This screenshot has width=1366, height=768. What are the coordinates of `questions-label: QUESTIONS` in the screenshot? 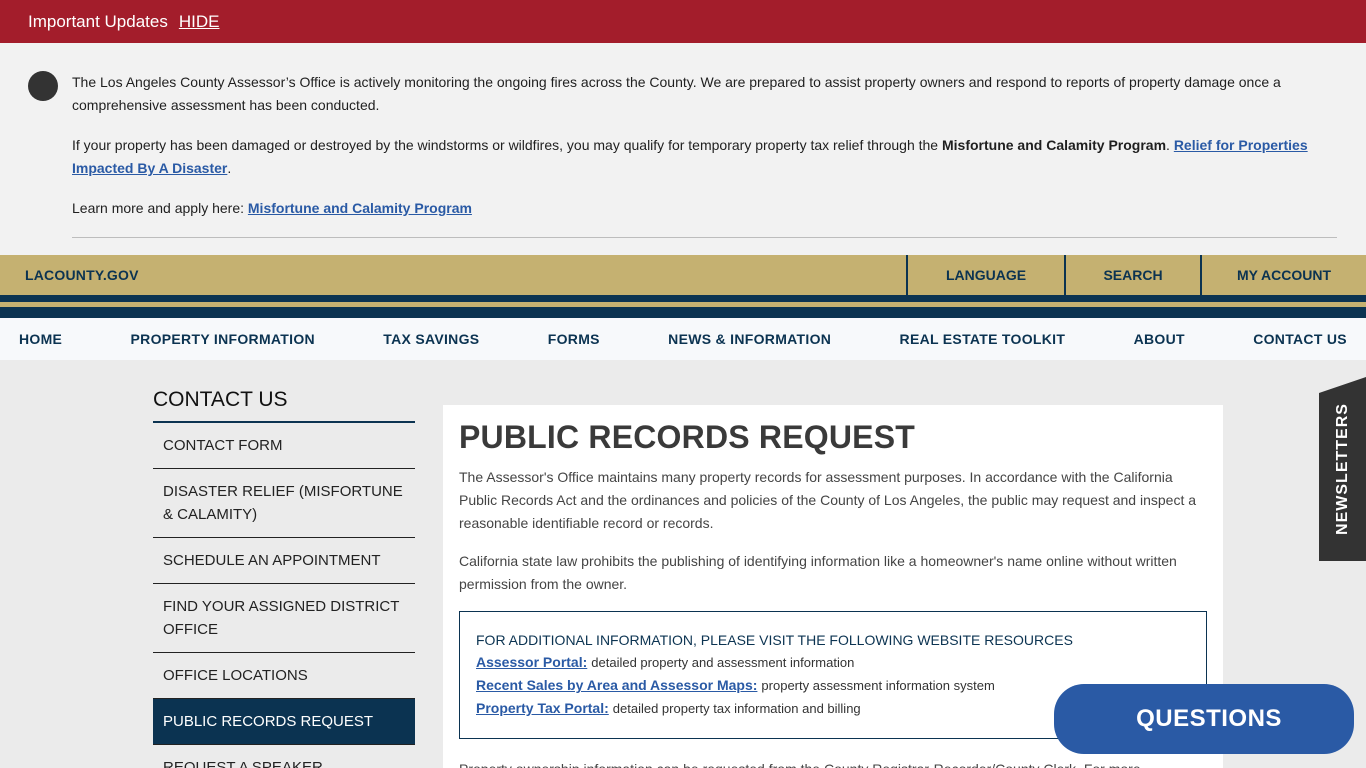 It's located at (1209, 718).